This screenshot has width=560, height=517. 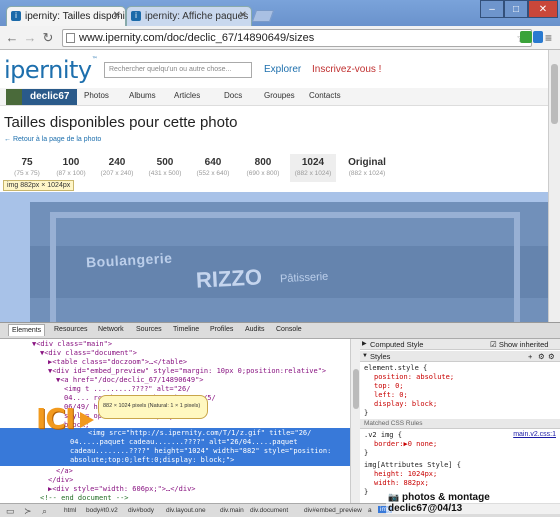 I want to click on element-style-selector: element.style {, so click(x=395, y=368).